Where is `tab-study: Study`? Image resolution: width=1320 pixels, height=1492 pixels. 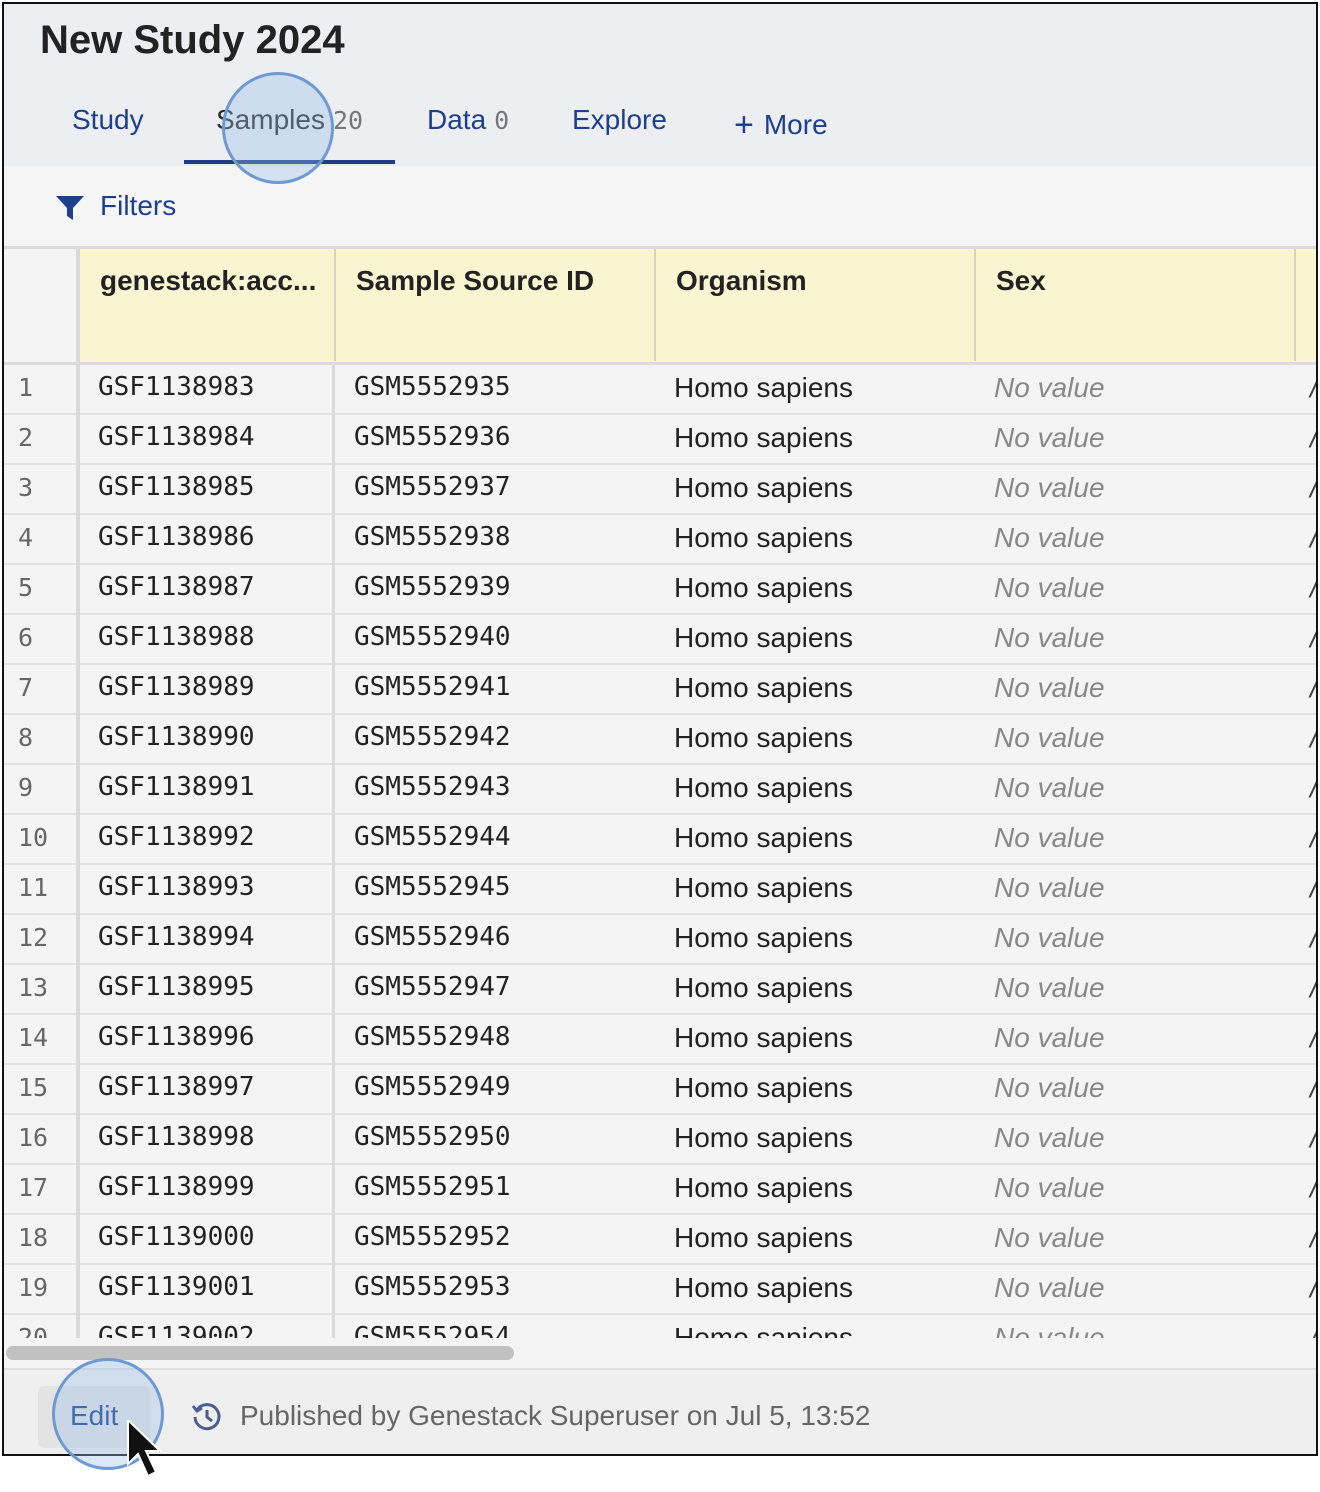
tab-study: Study is located at coordinates (108, 134).